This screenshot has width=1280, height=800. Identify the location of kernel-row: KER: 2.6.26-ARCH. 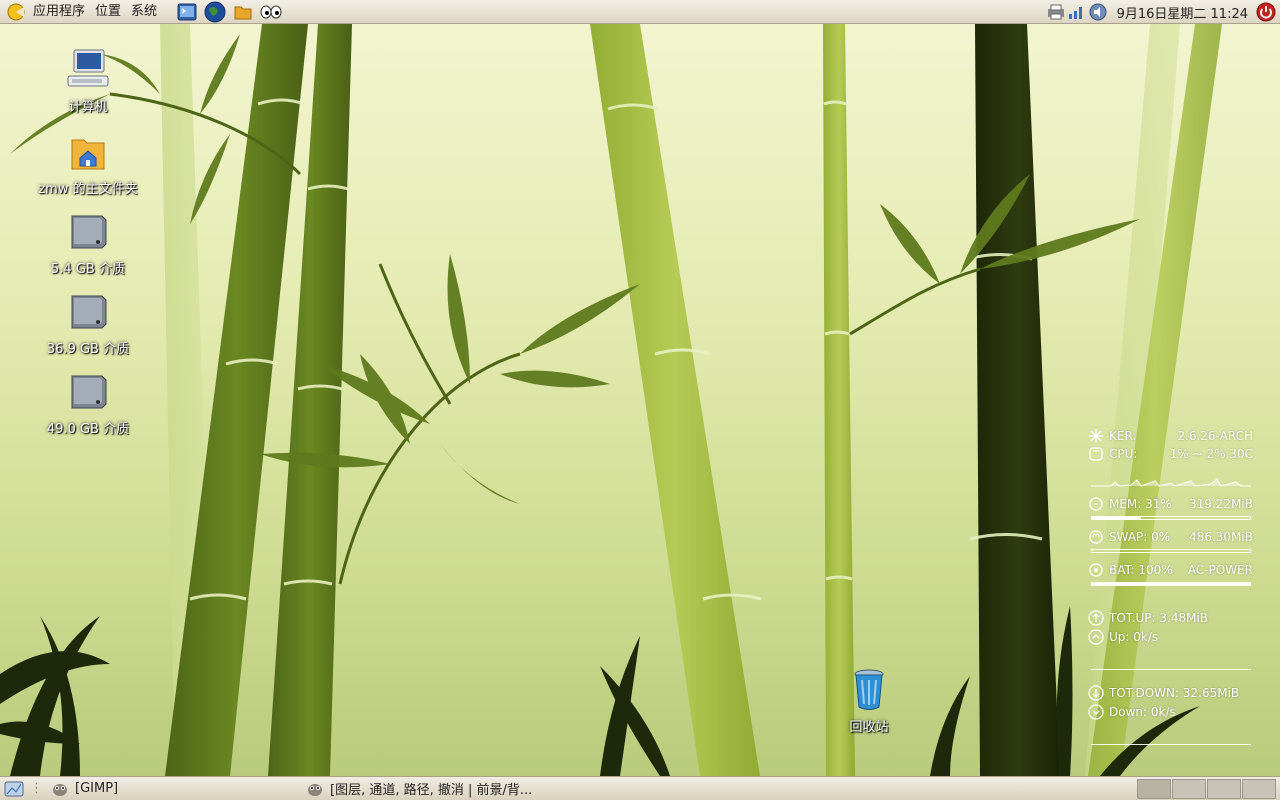
(1170, 436).